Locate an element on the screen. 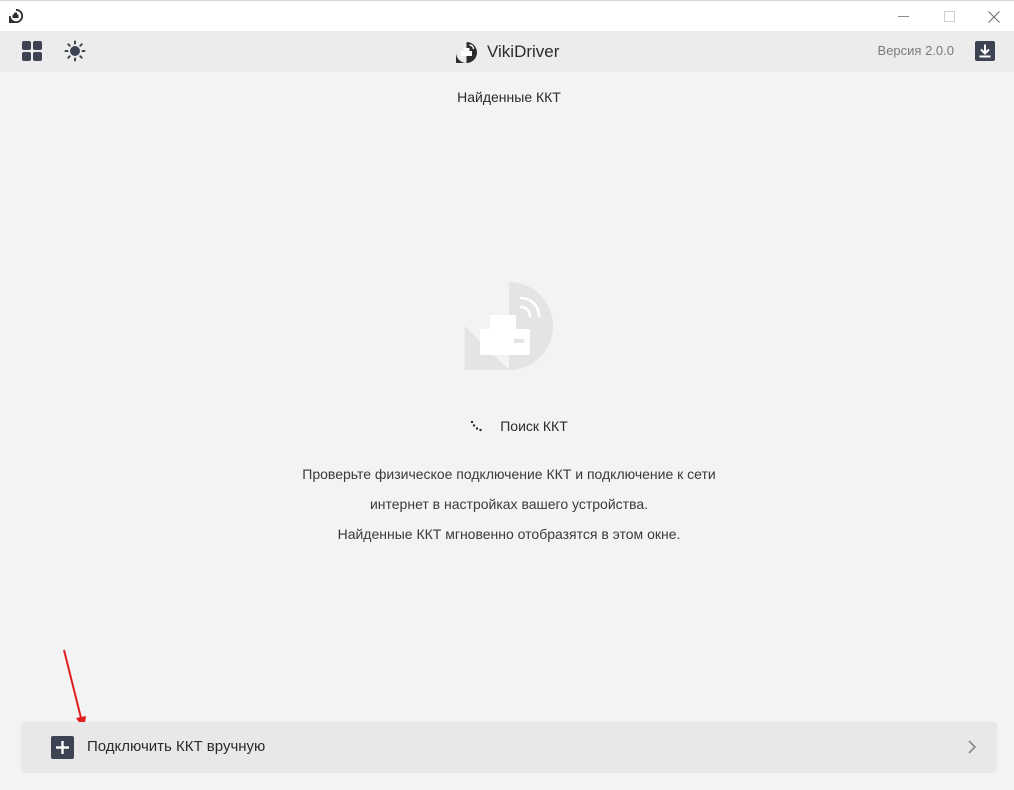 The image size is (1014, 790). close-button is located at coordinates (992, 16).